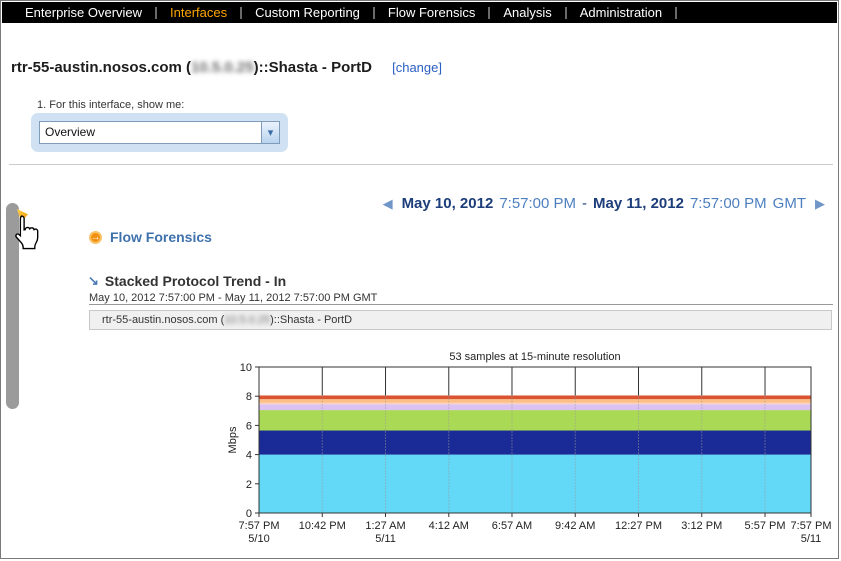  What do you see at coordinates (535, 442) in the screenshot?
I see `band-navy` at bounding box center [535, 442].